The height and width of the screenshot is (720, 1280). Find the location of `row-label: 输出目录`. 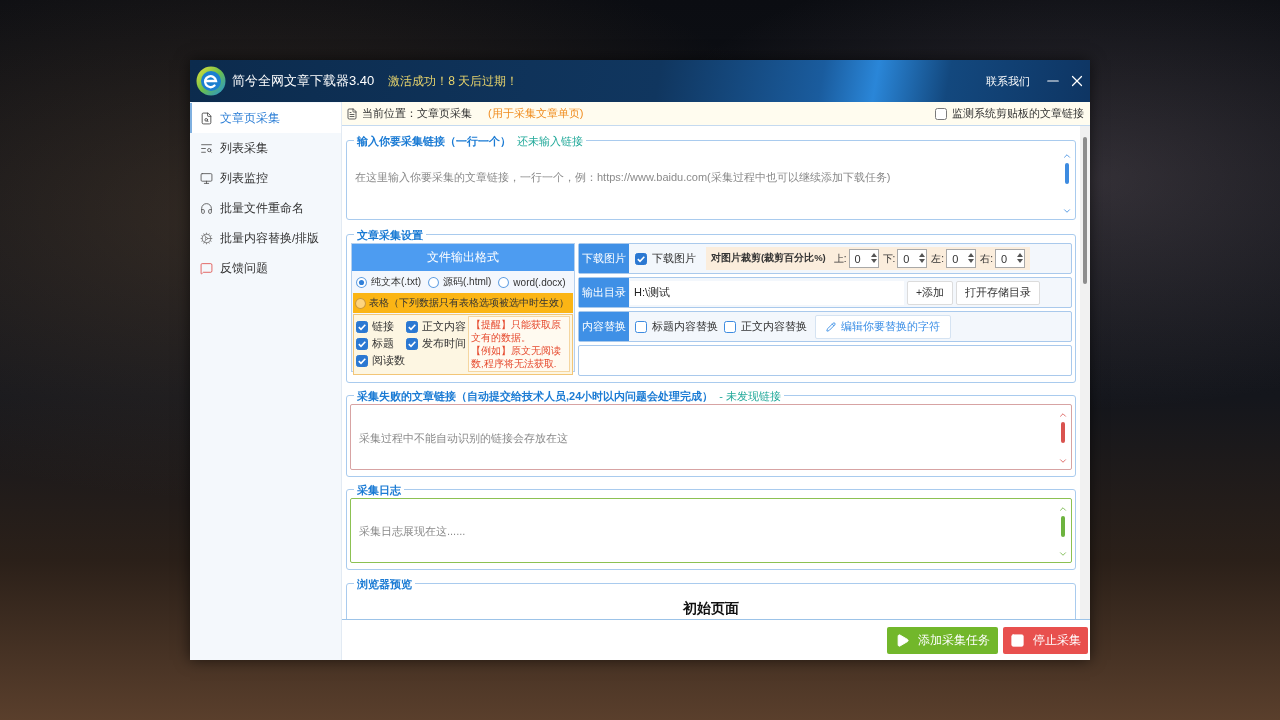

row-label: 输出目录 is located at coordinates (604, 292).